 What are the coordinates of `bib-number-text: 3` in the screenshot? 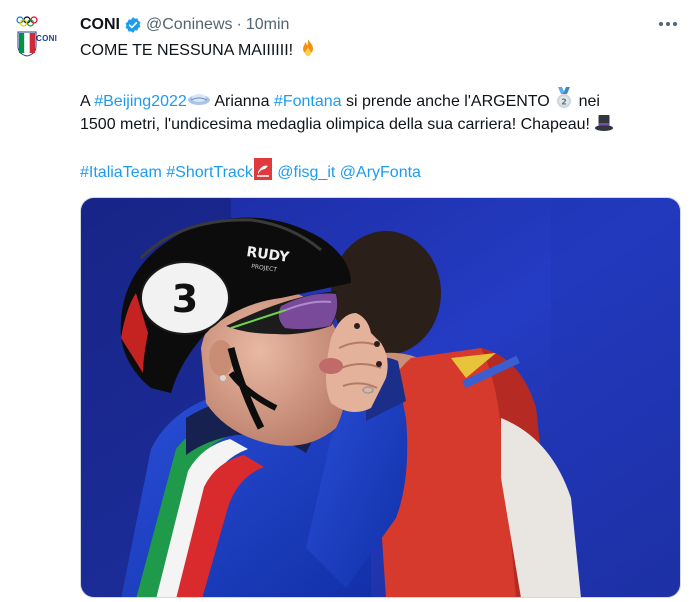 It's located at (185, 299).